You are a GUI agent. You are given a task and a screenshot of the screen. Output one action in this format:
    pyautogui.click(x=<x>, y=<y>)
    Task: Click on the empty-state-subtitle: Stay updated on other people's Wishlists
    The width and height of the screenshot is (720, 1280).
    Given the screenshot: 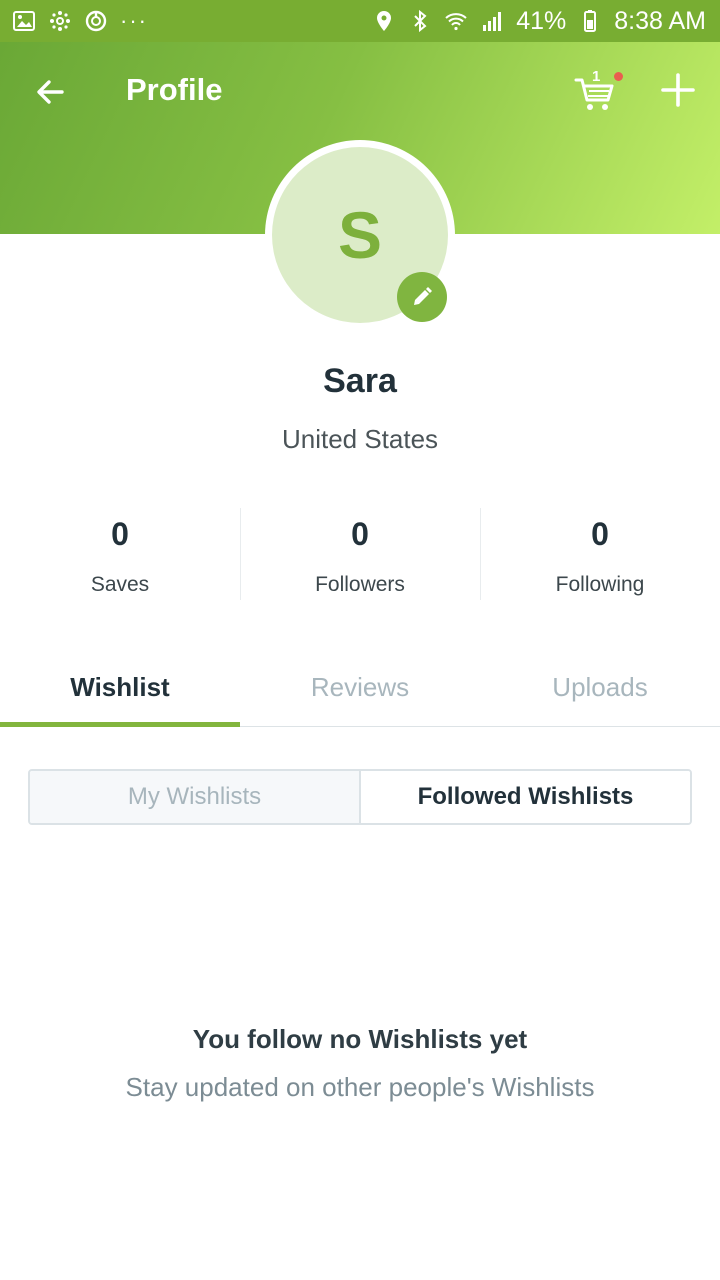 What is the action you would take?
    pyautogui.click(x=360, y=1087)
    